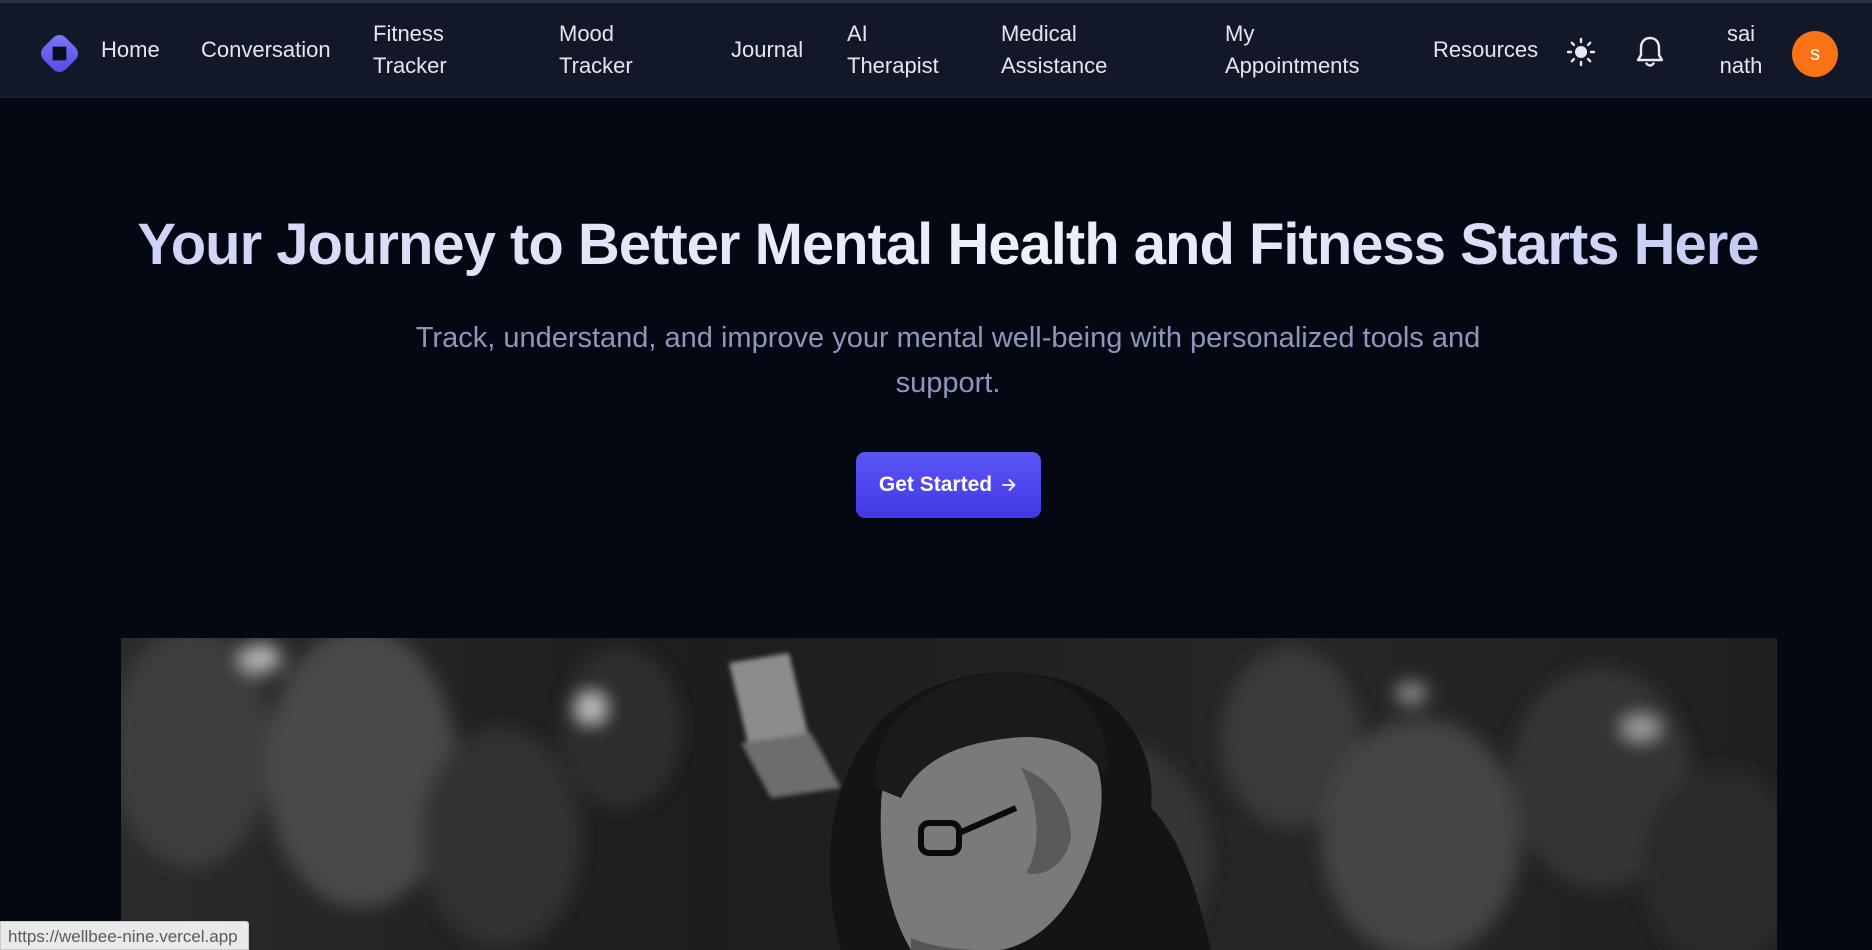 The height and width of the screenshot is (950, 1872). Describe the element at coordinates (59, 53) in the screenshot. I see `diamond-logo-icon` at that location.